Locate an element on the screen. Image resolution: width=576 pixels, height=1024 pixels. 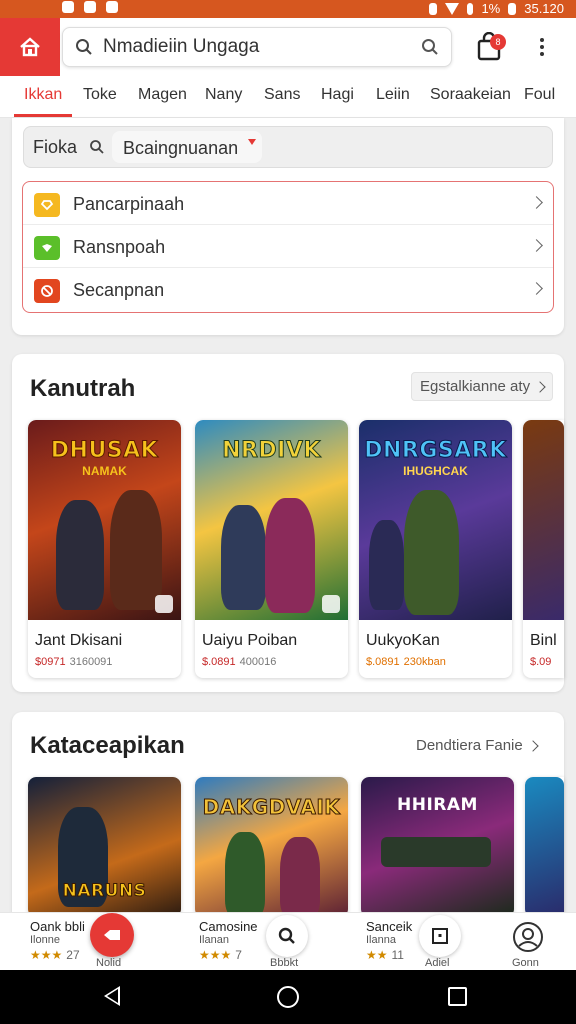
home-button is located at coordinates (30, 47).